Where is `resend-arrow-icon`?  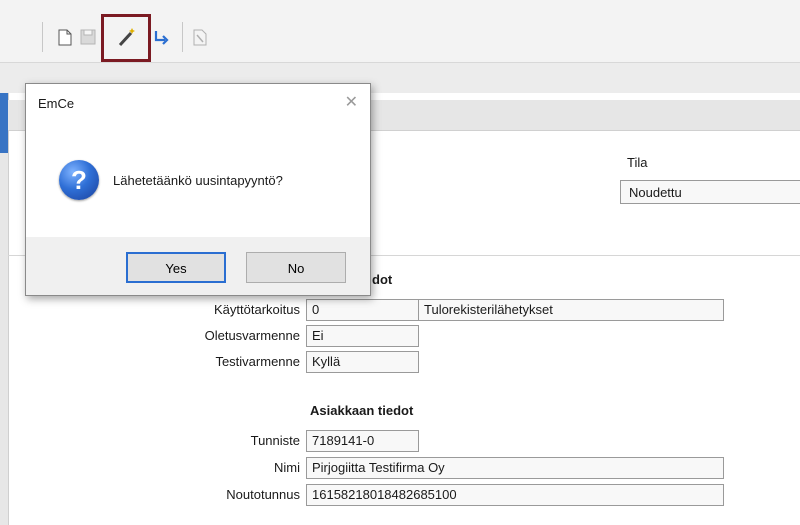
resend-arrow-icon is located at coordinates (162, 37).